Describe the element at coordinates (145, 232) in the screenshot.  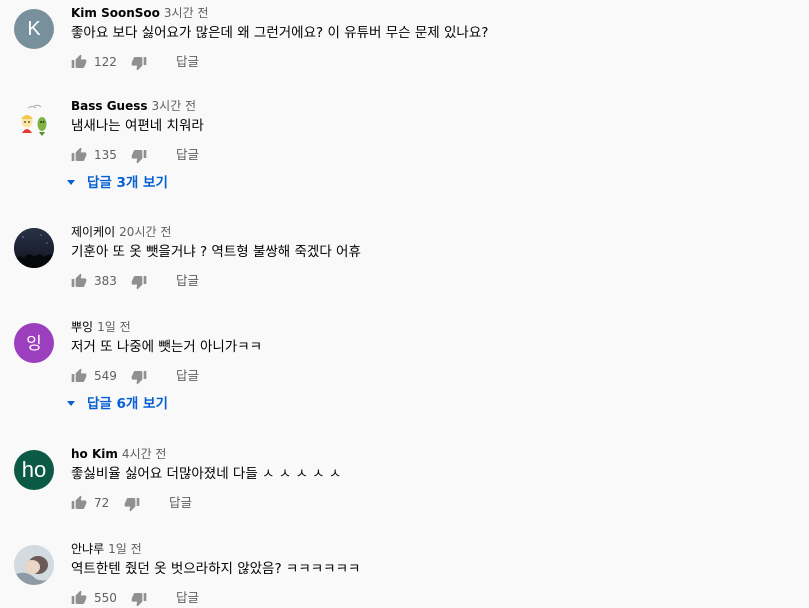
I see `comment-time: 20시간 전` at that location.